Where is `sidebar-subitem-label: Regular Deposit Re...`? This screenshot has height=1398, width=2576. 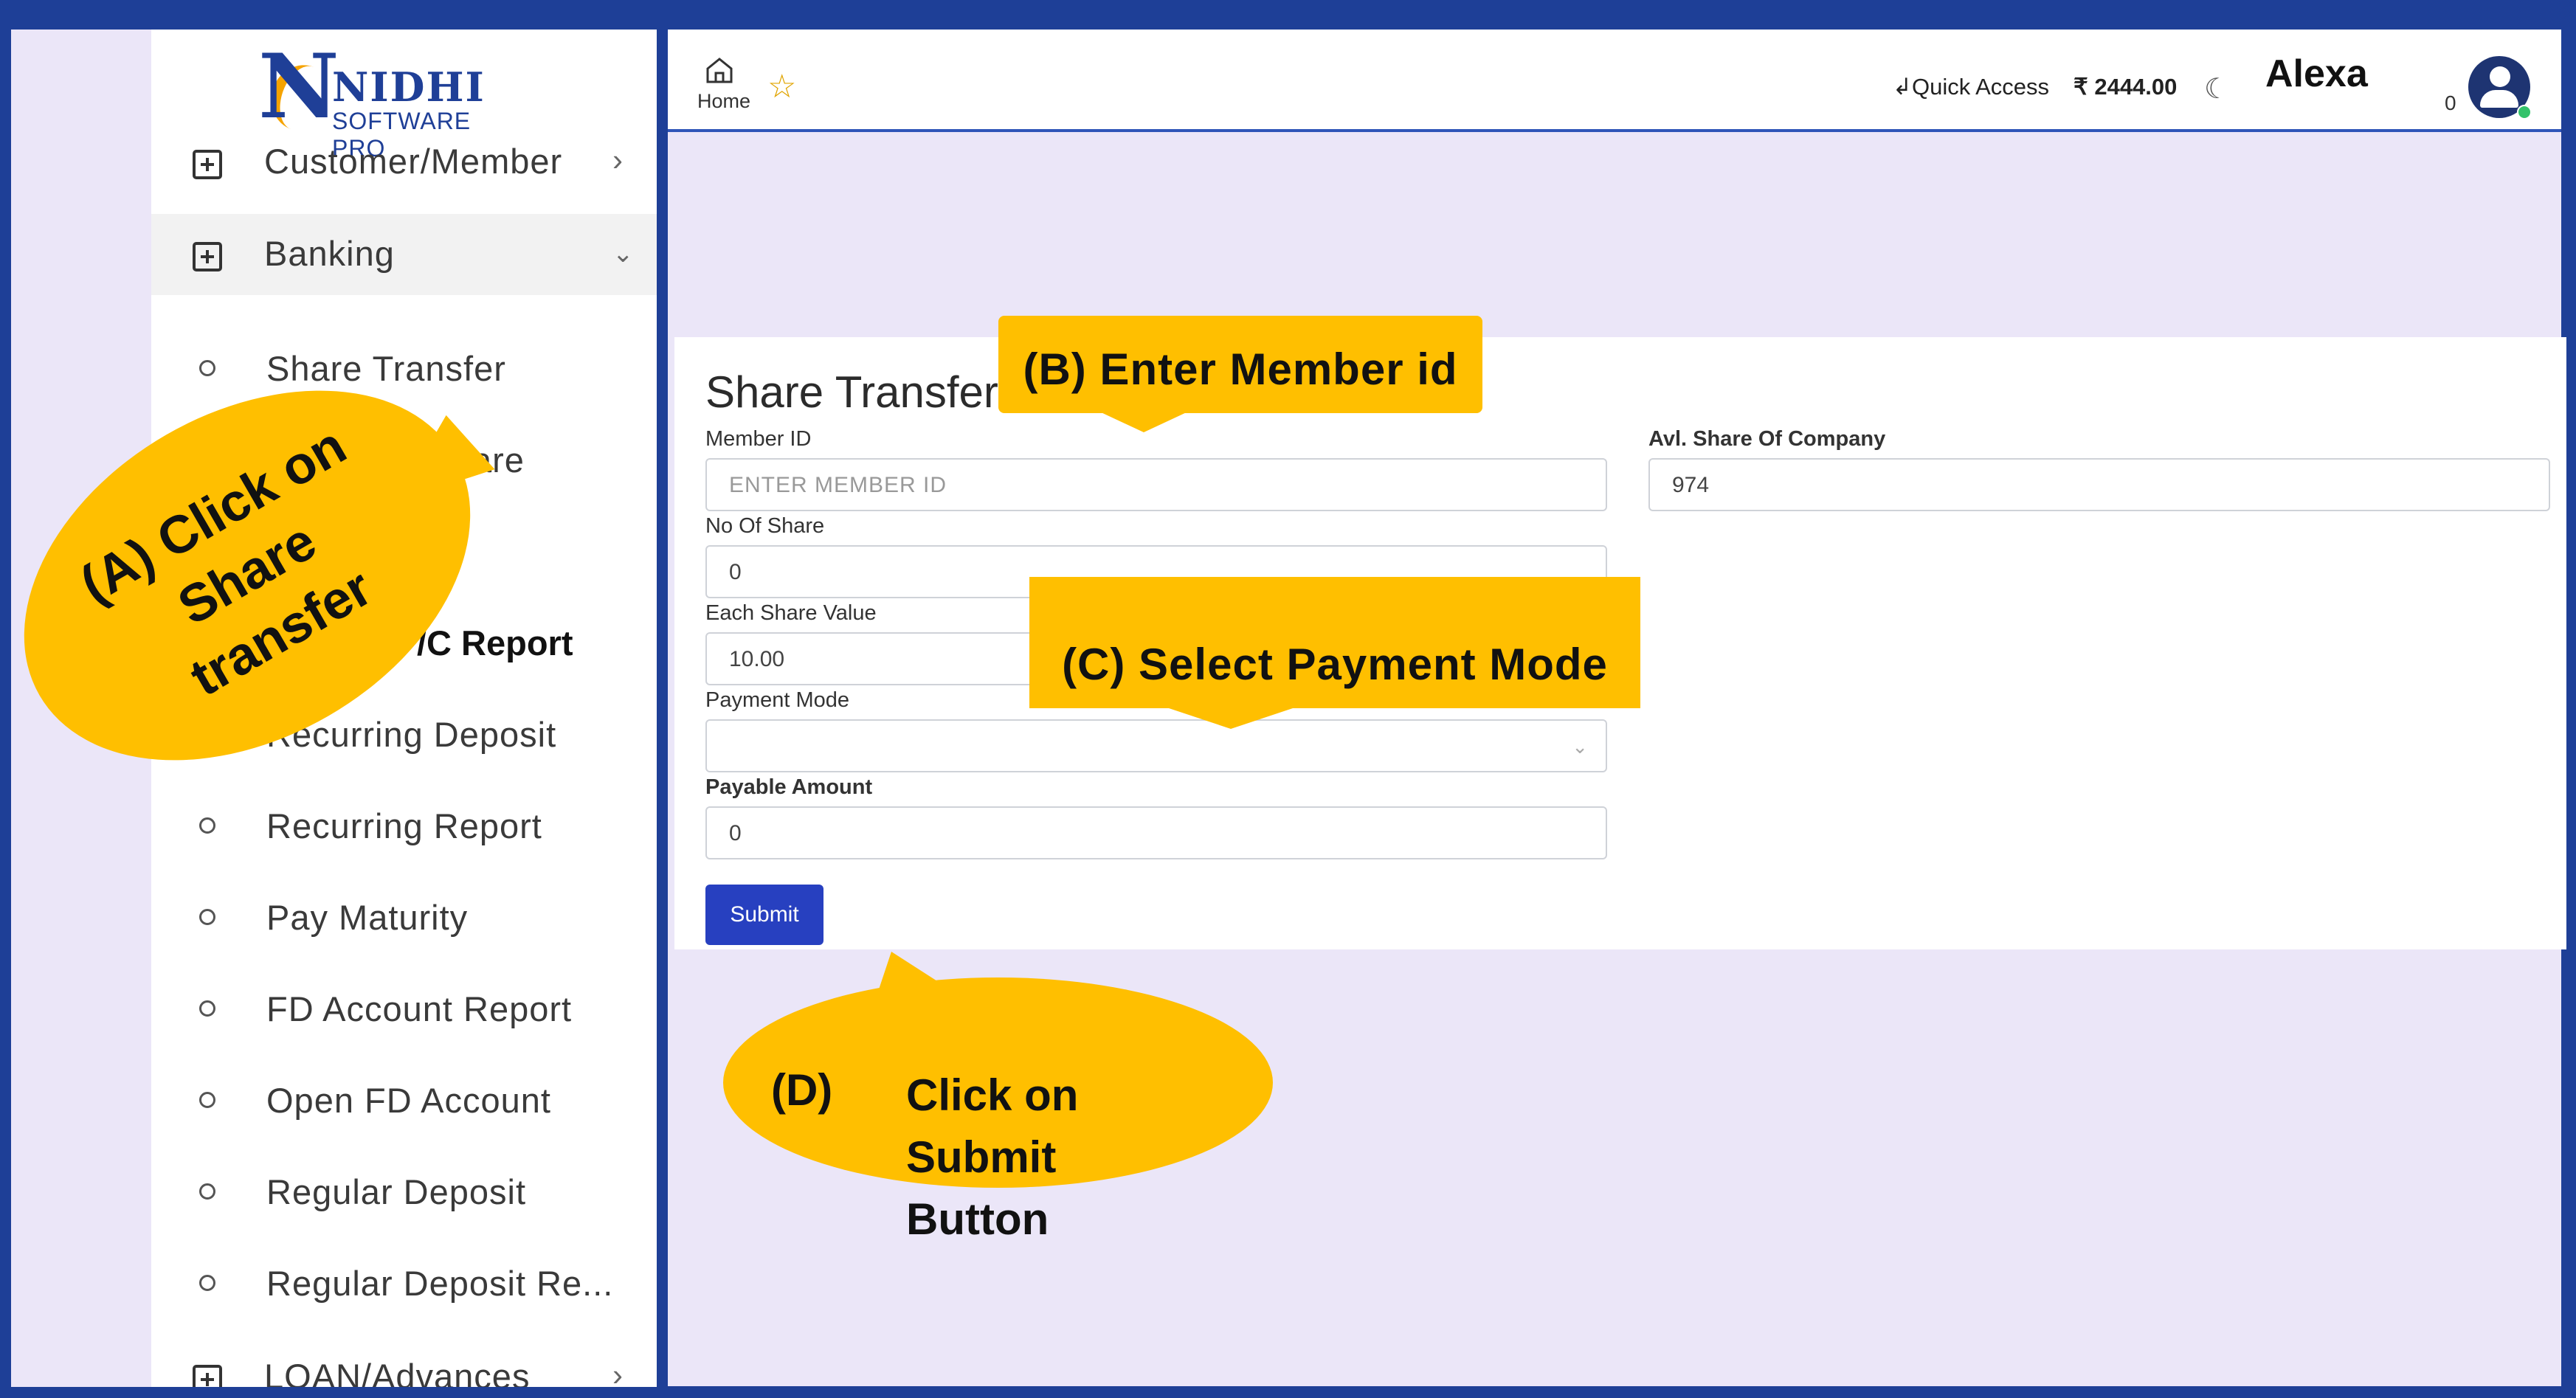 sidebar-subitem-label: Regular Deposit Re... is located at coordinates (440, 1283).